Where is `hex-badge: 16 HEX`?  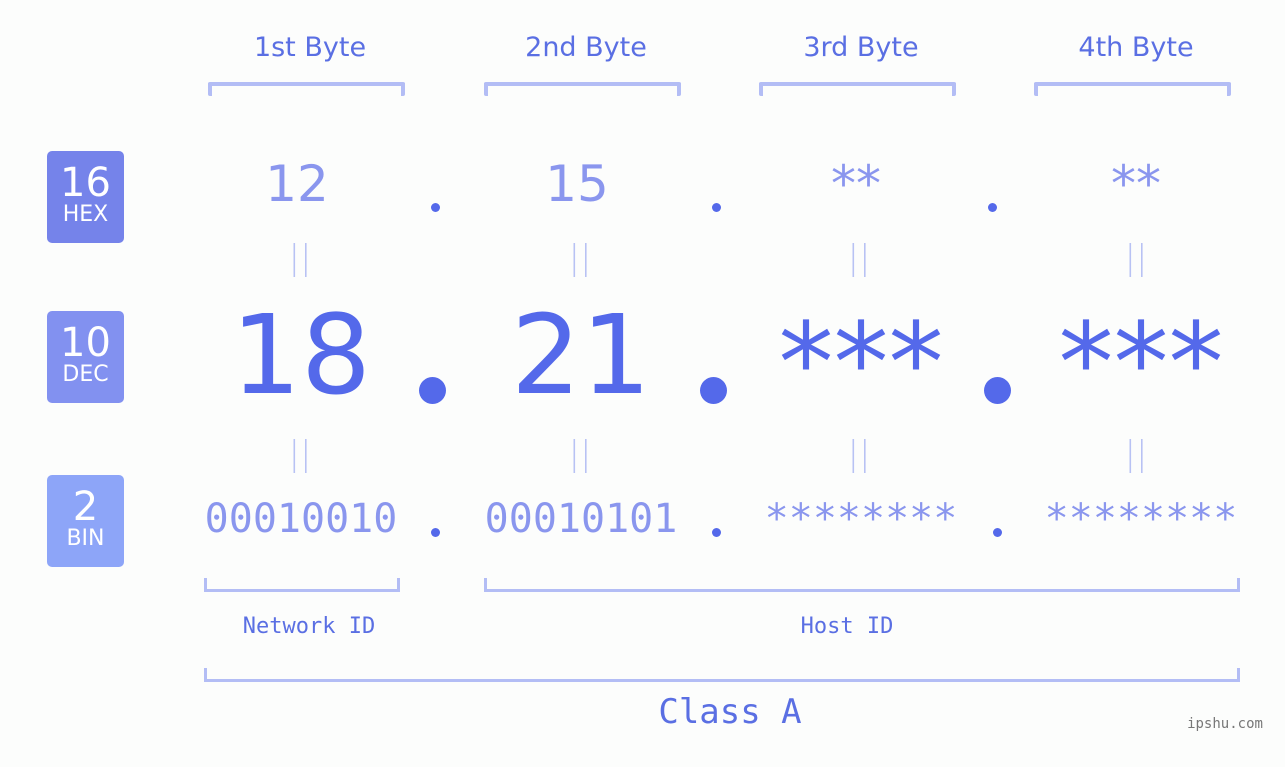
hex-badge: 16 HEX is located at coordinates (85, 197).